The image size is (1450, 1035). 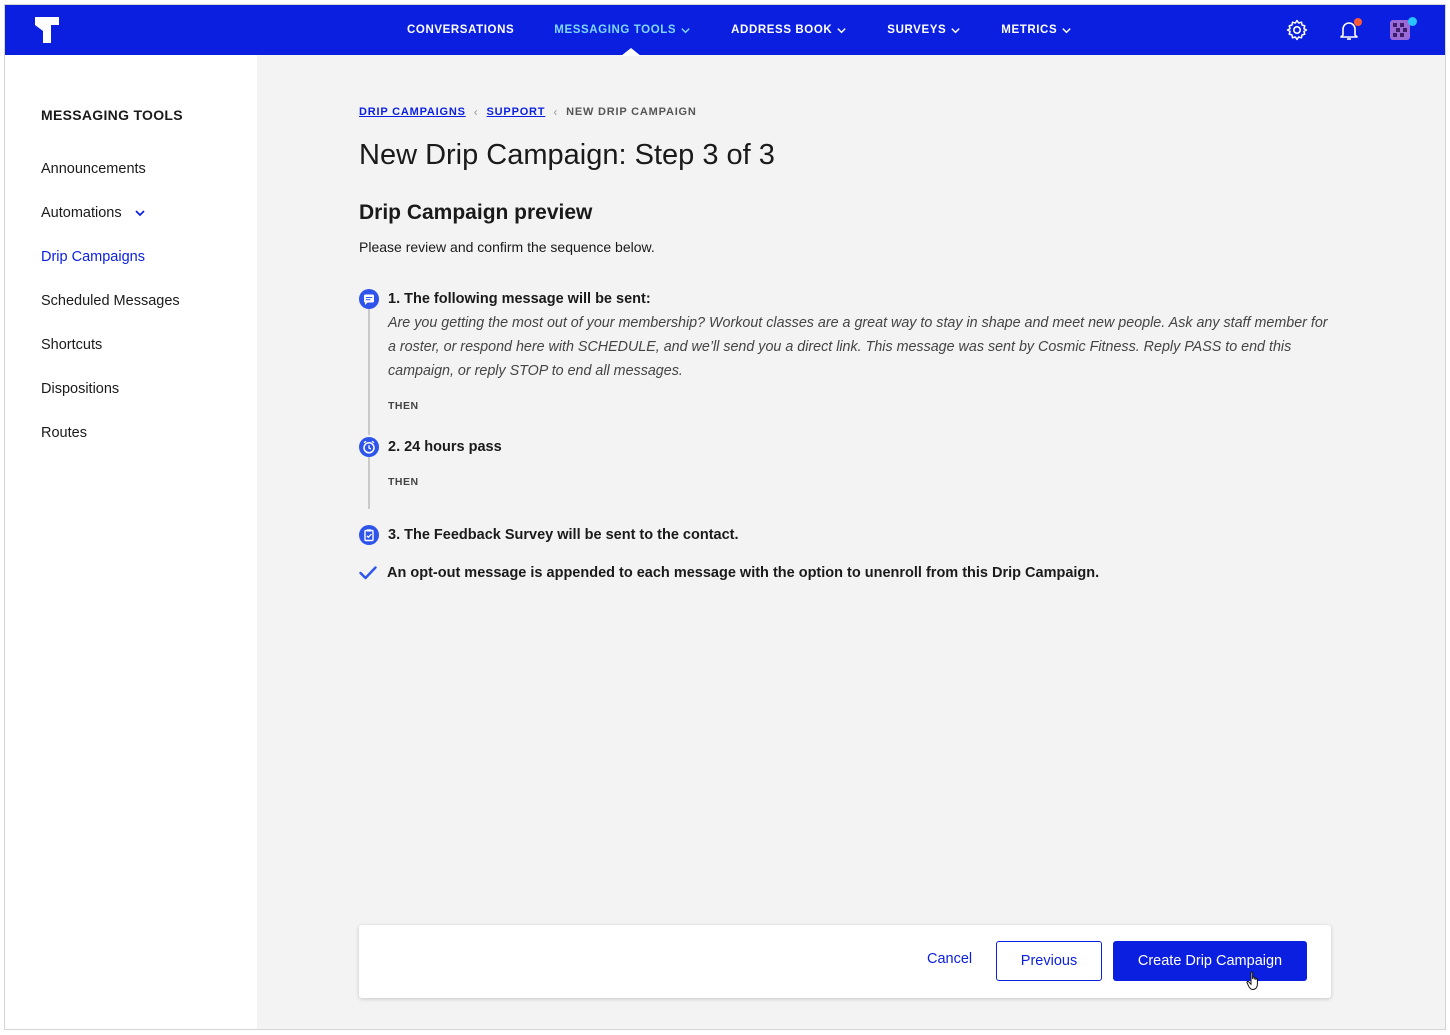 I want to click on step-header: 2. 24 hours pass, so click(x=430, y=447).